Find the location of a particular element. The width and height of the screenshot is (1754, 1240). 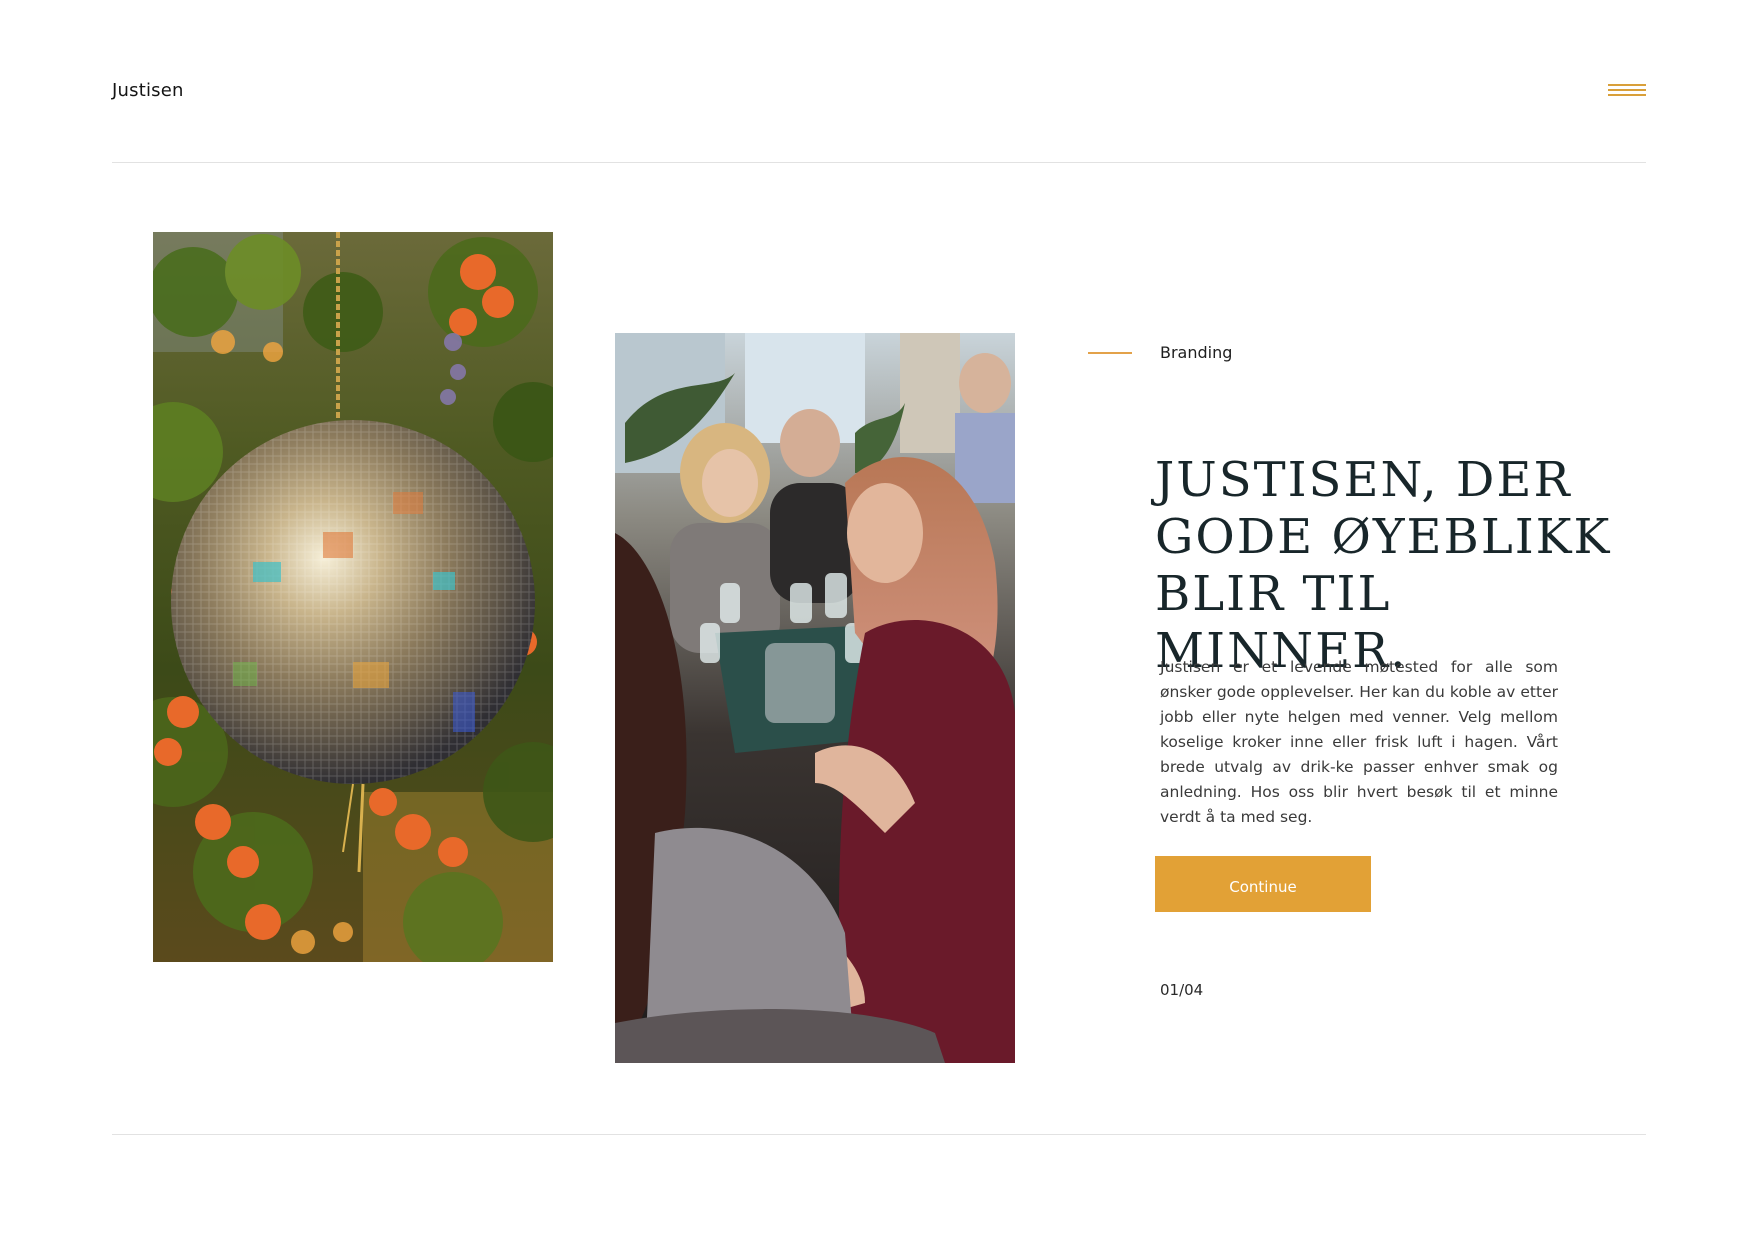

guests-at-table-photo is located at coordinates (815, 698).